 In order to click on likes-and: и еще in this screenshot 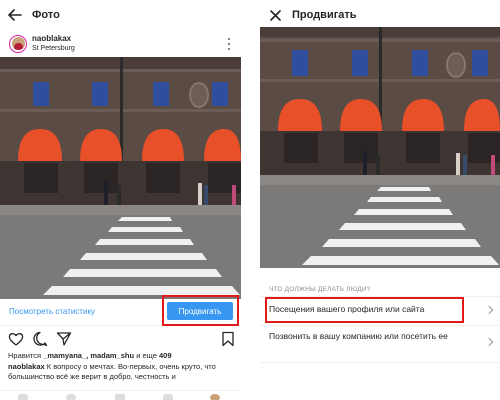, I will do `click(146, 355)`.